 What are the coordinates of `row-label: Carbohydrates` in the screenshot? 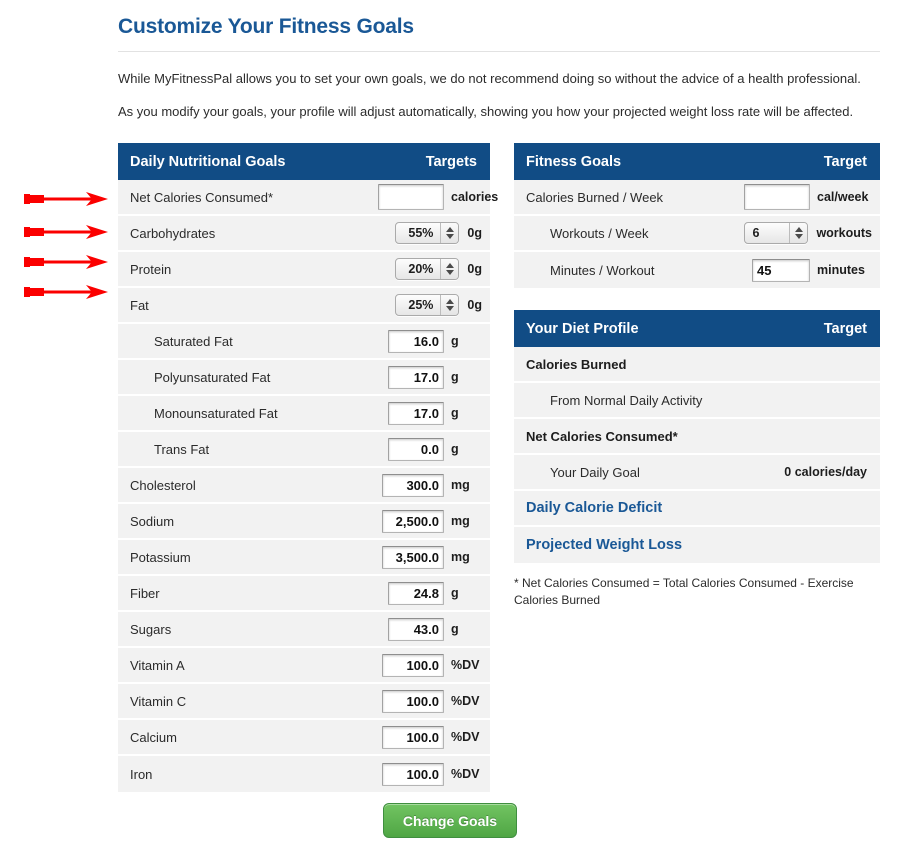 It's located at (173, 233).